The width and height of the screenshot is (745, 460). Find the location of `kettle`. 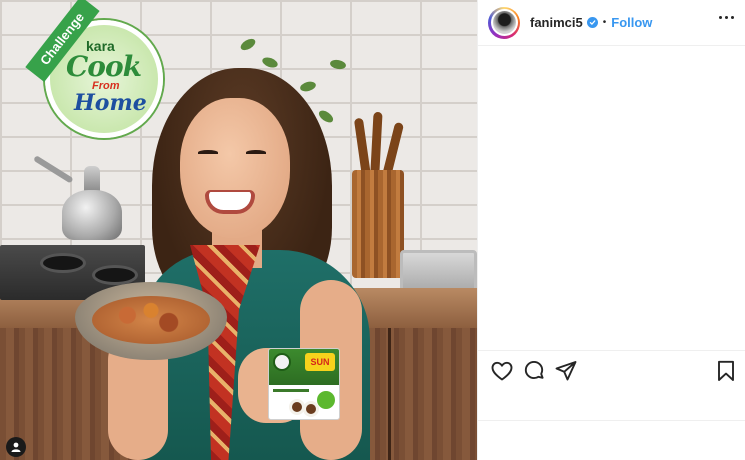

kettle is located at coordinates (92, 215).